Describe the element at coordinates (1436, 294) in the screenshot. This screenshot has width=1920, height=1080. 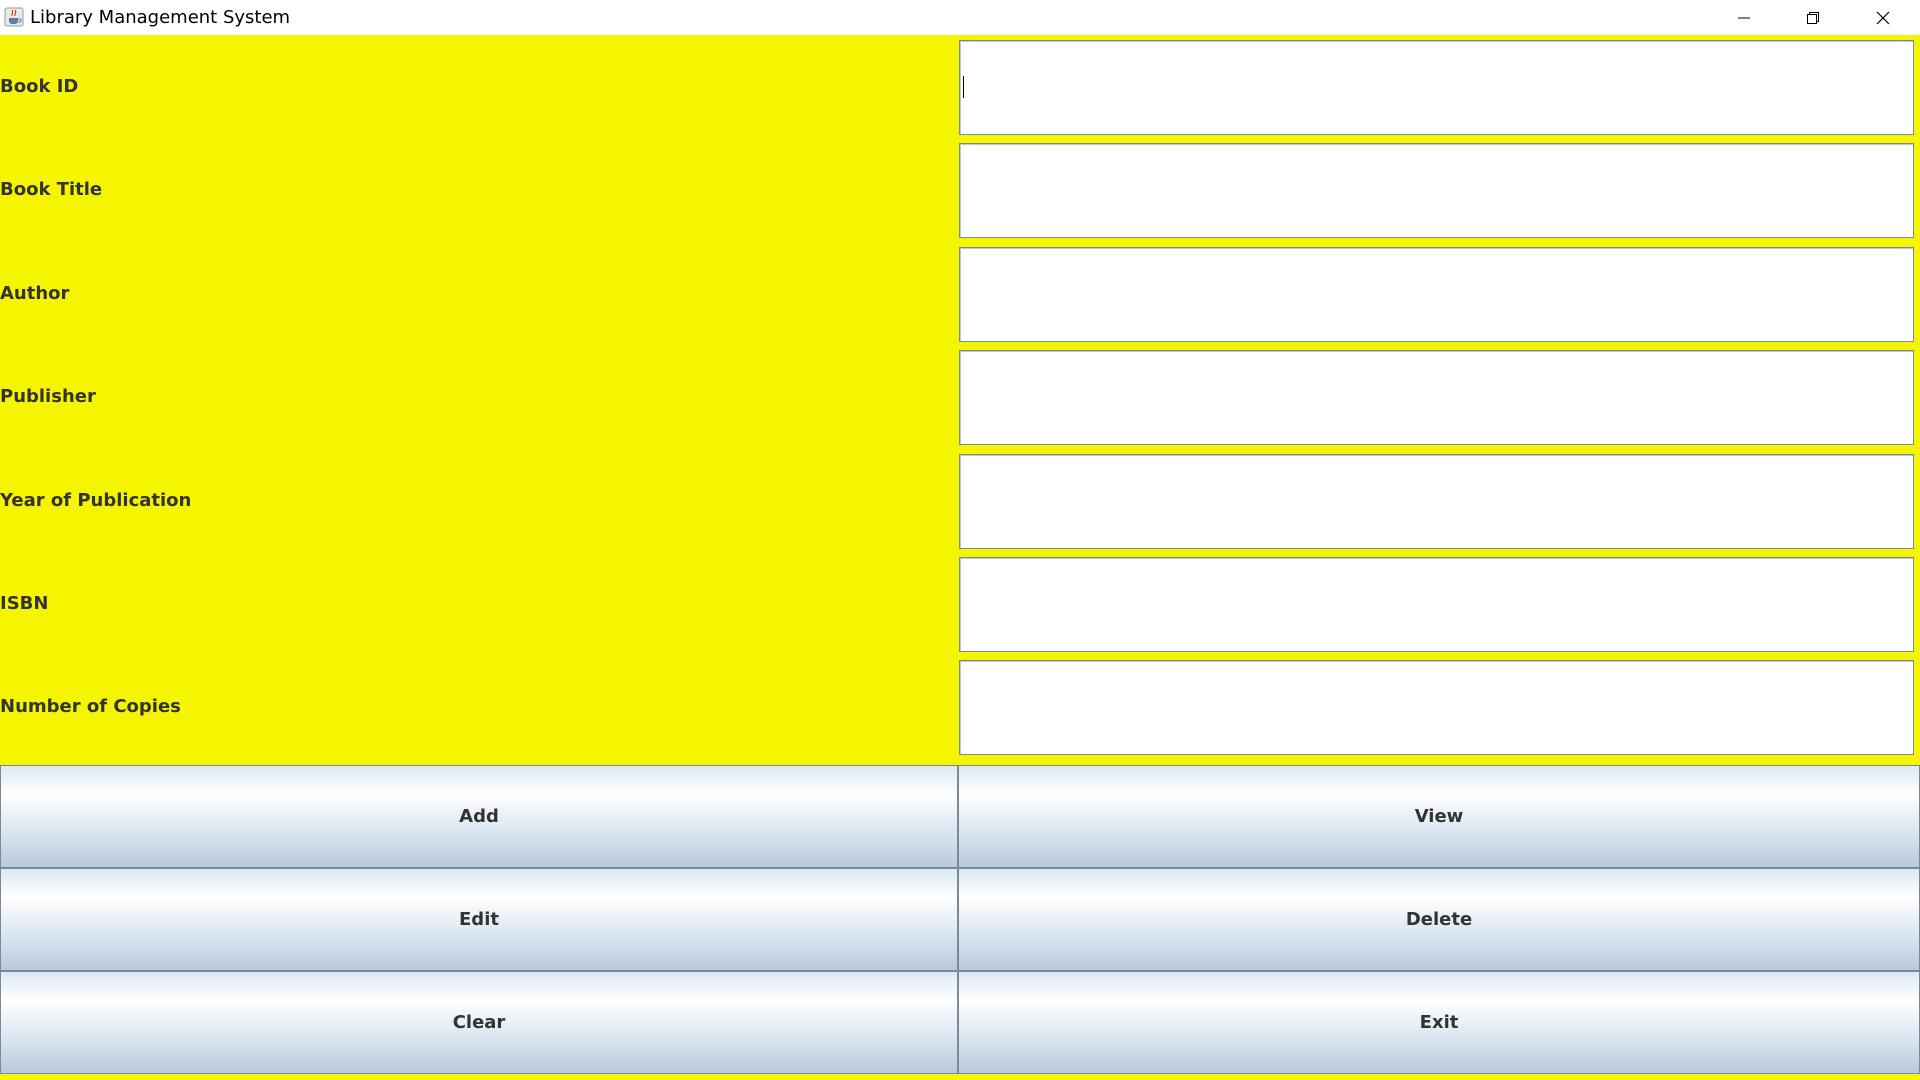
I see `author-input` at that location.